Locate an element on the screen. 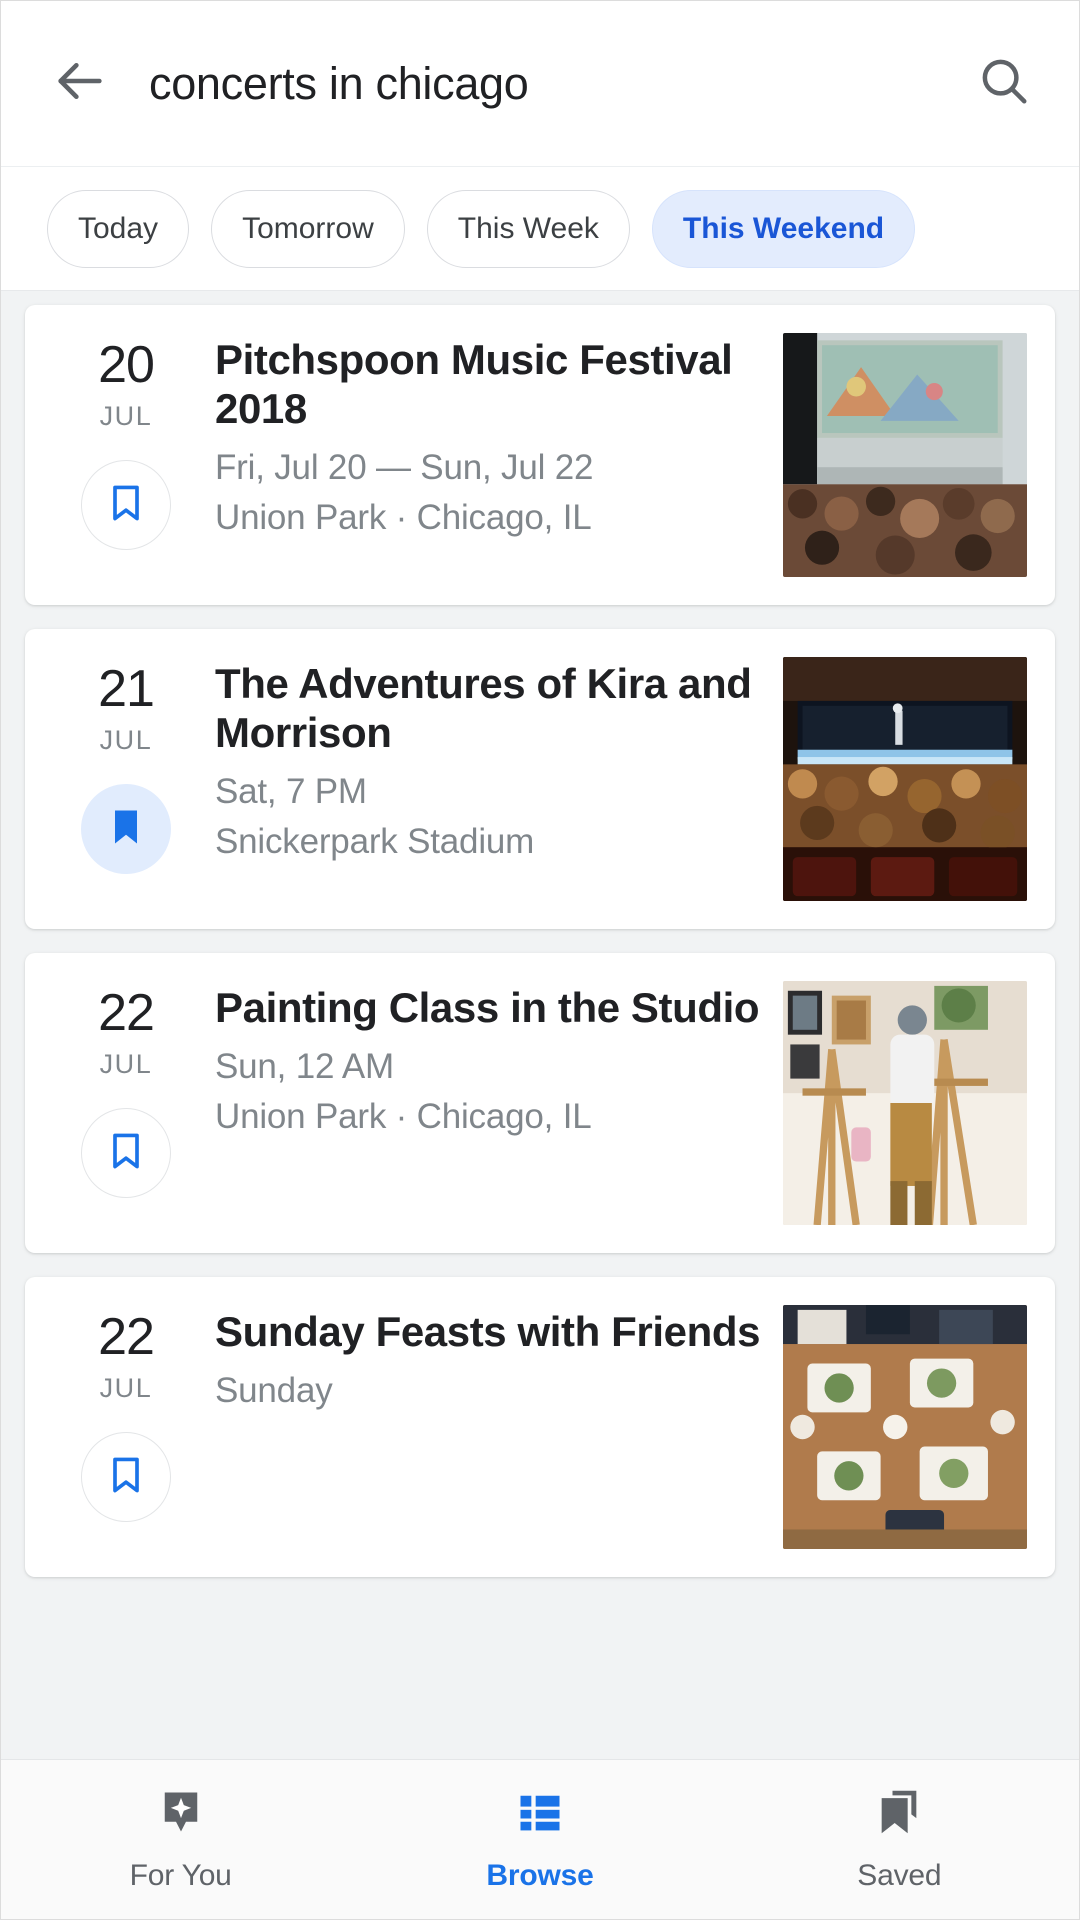 The image size is (1080, 1920). nav-label-for-you: For You is located at coordinates (180, 1875).